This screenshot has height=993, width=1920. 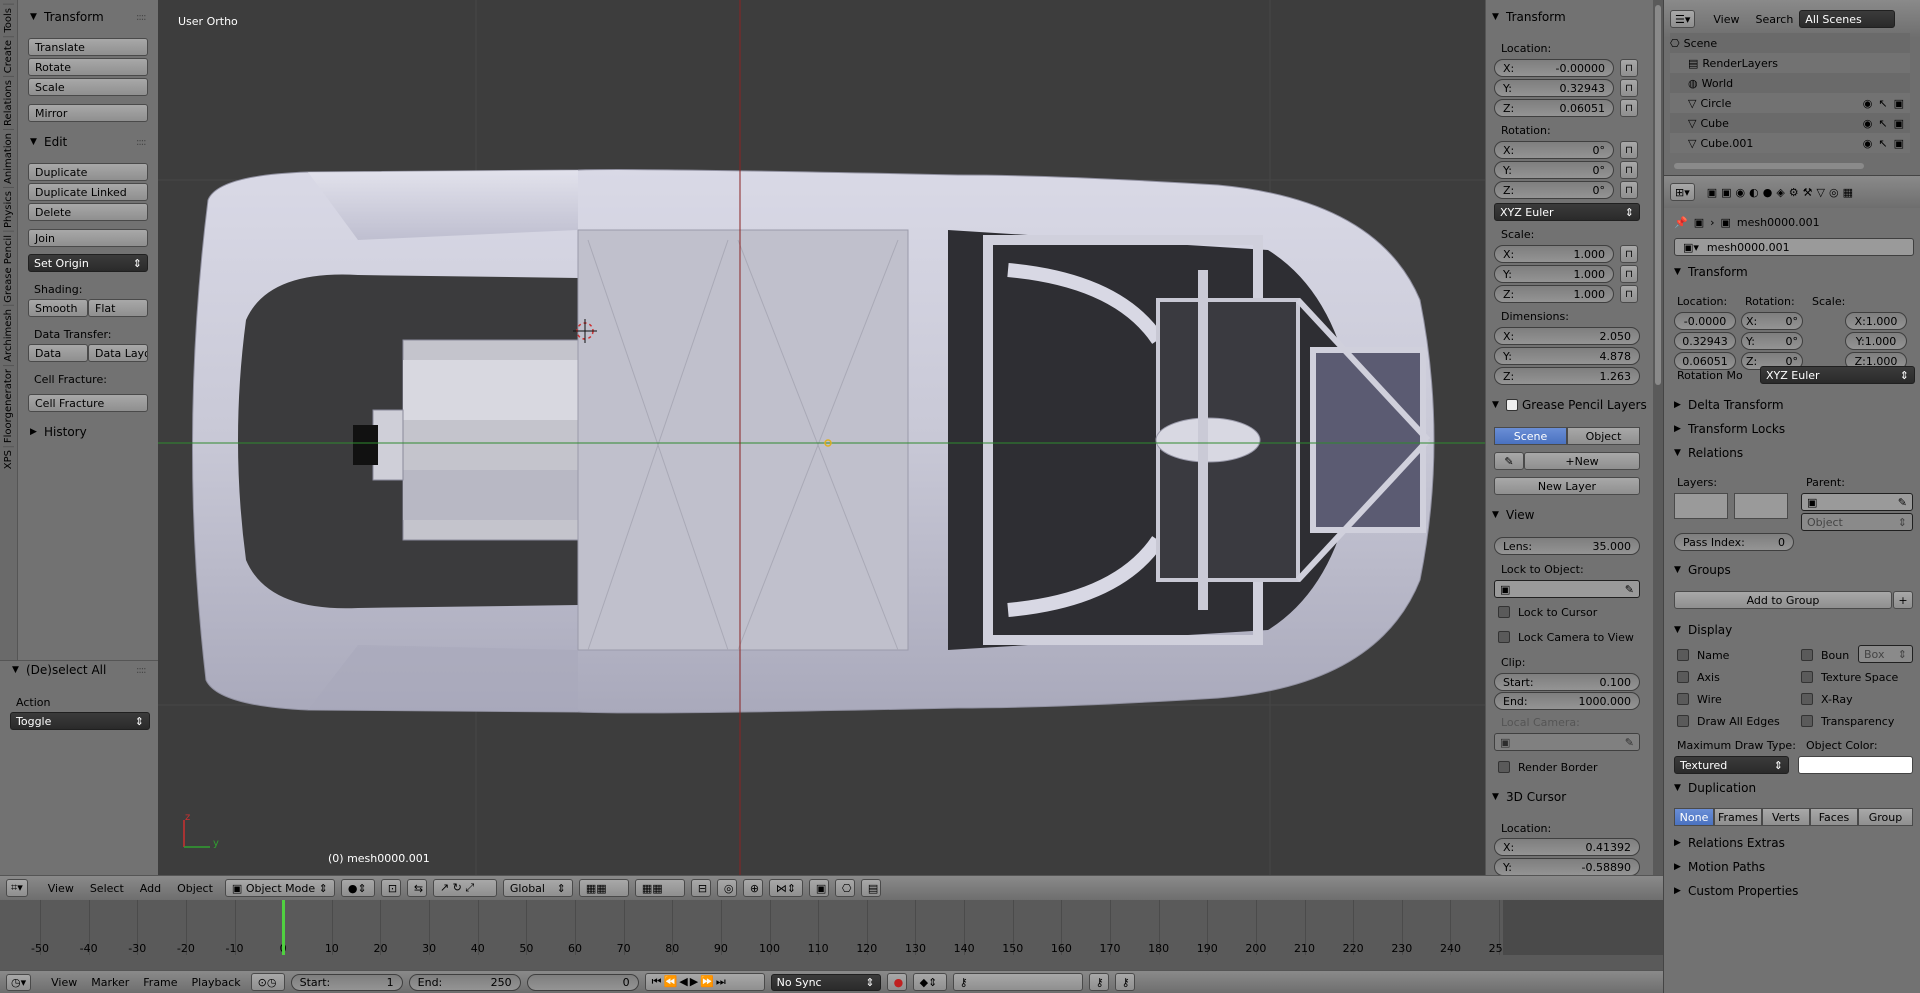 What do you see at coordinates (825, 982) in the screenshot?
I see `sync-dropdown: No Sync ⇕` at bounding box center [825, 982].